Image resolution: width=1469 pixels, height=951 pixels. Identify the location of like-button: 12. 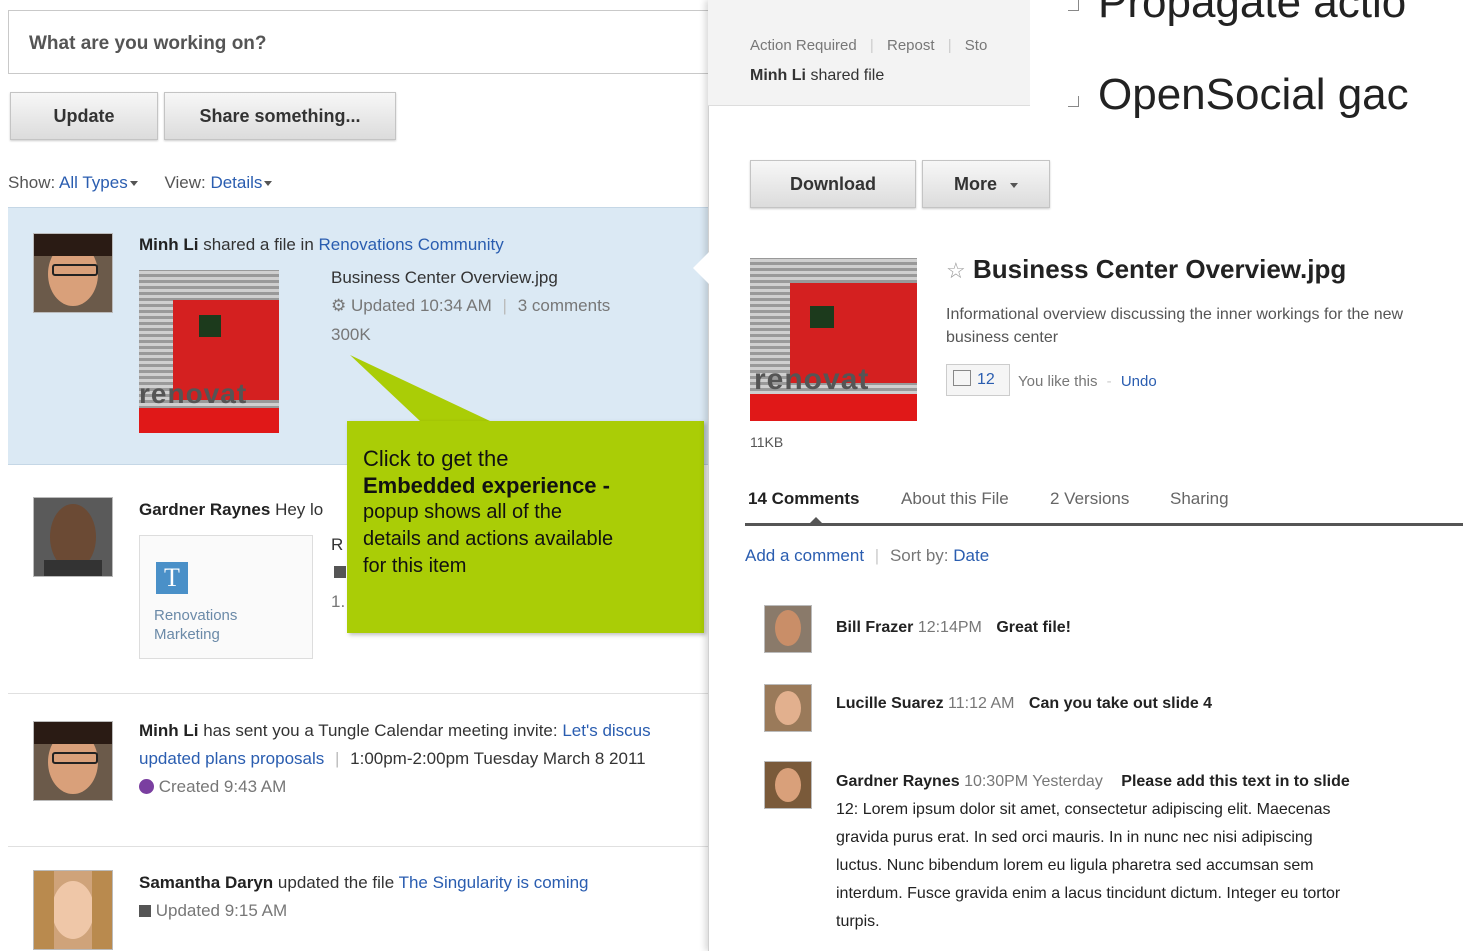
(978, 380).